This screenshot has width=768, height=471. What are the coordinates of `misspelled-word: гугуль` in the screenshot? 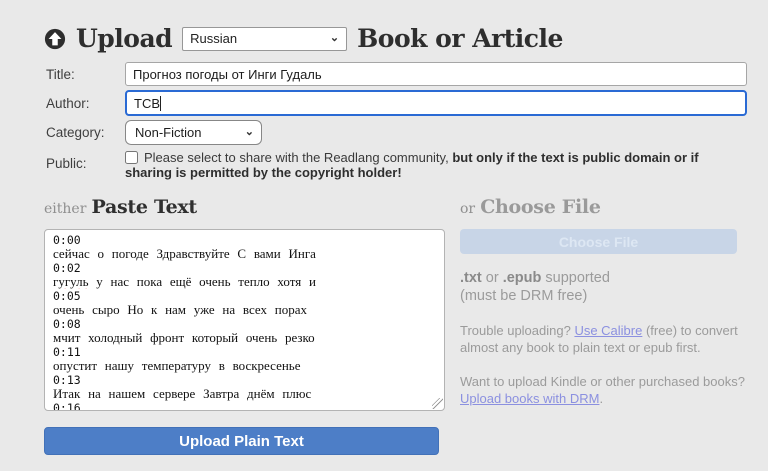 It's located at (71, 282).